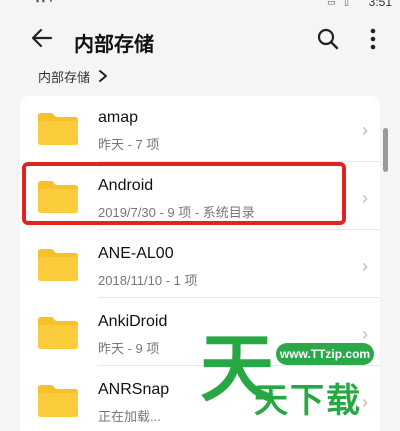  I want to click on file-meta: 2018/11/10 - 1 项, so click(148, 280).